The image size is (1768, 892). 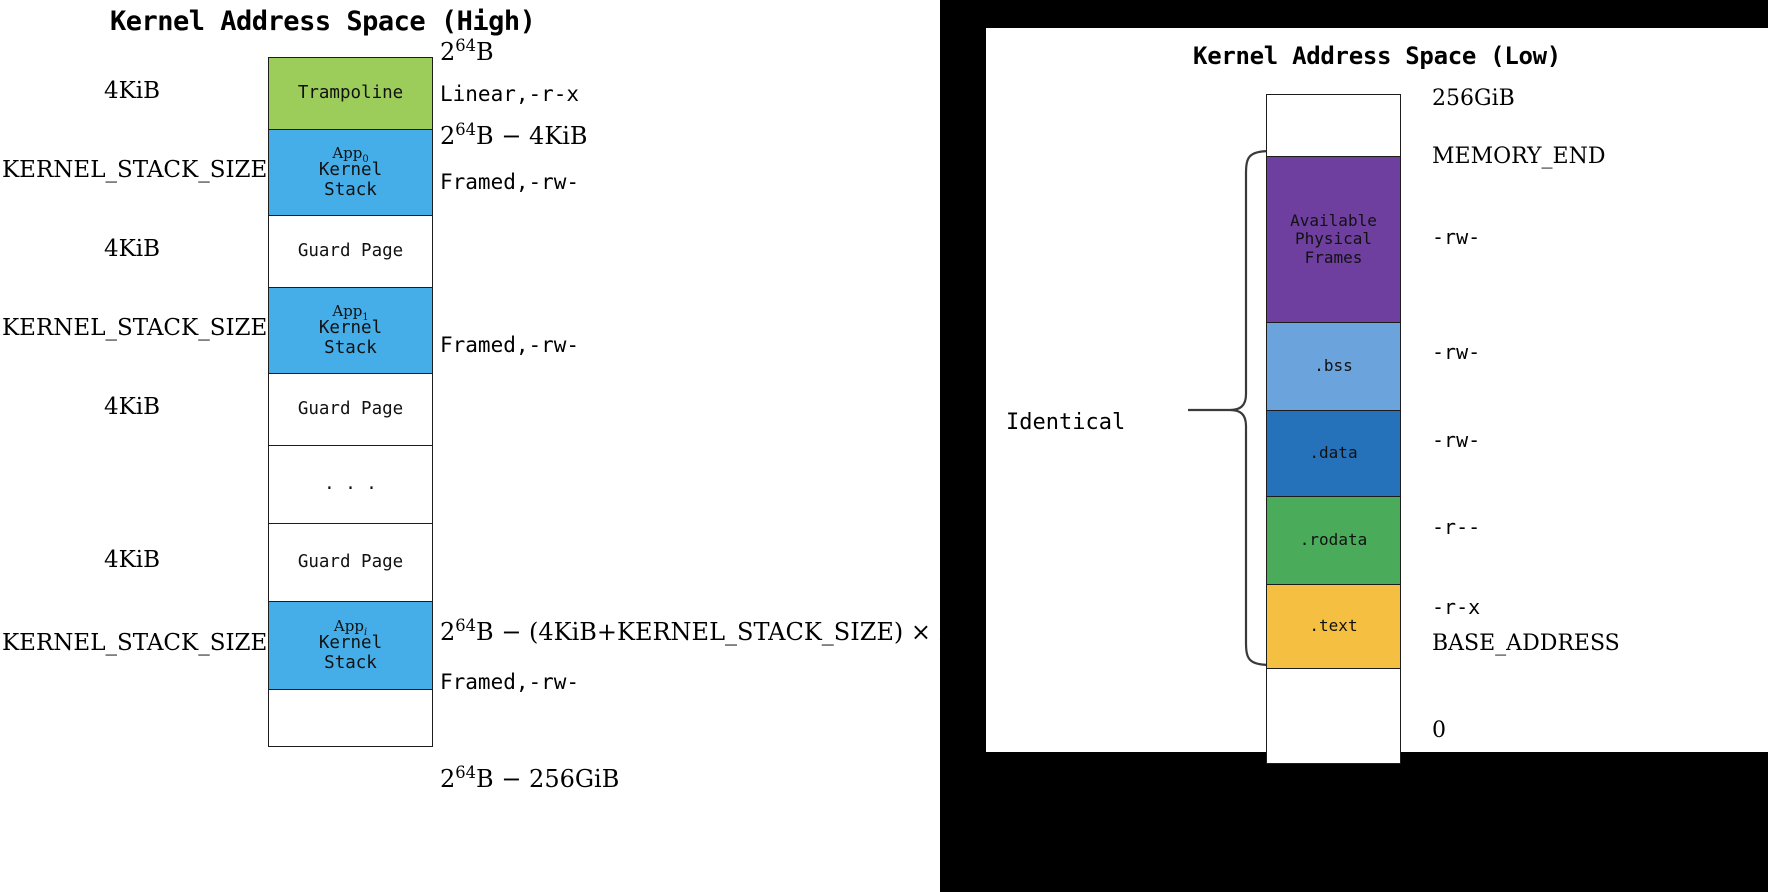 I want to click on memory-section-text-line: .rodata, so click(x=1333, y=540).